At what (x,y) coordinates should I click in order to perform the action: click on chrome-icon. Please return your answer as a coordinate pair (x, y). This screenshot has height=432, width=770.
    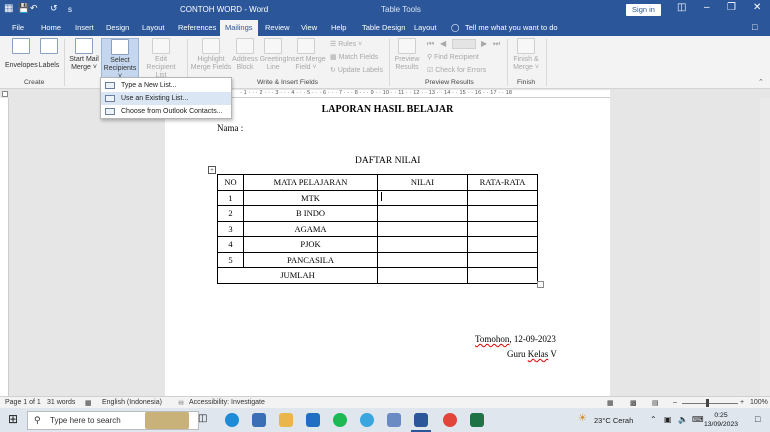
    Looking at the image, I should click on (450, 420).